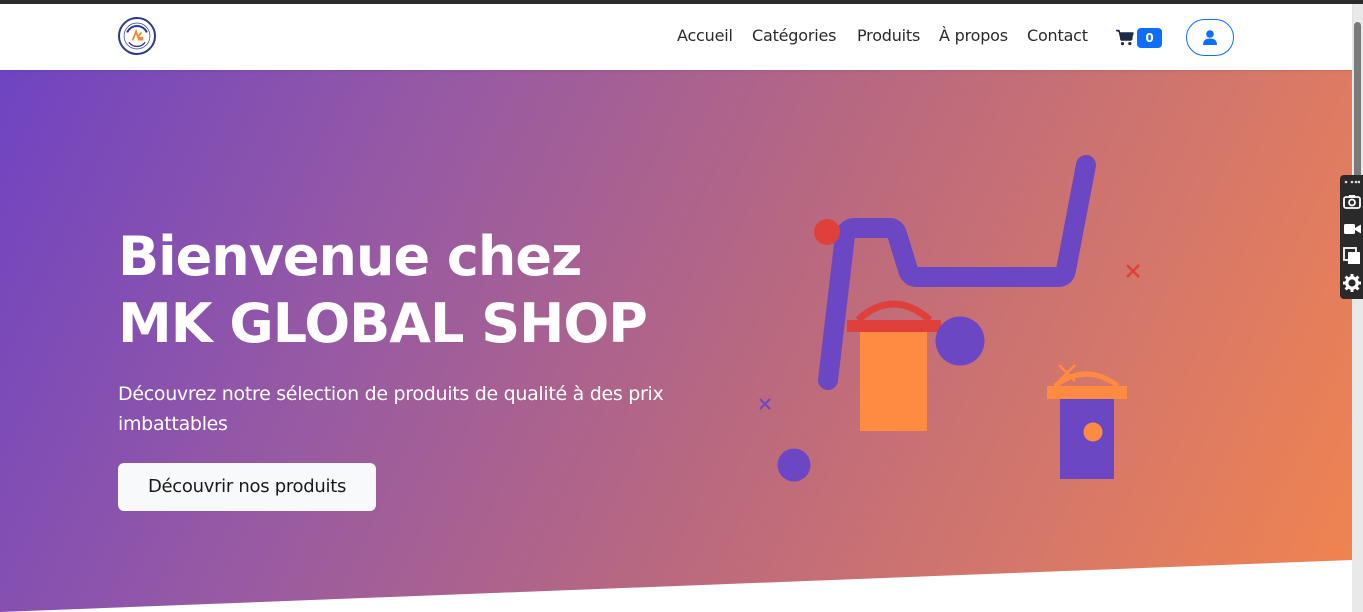  I want to click on brand-logo, so click(137, 36).